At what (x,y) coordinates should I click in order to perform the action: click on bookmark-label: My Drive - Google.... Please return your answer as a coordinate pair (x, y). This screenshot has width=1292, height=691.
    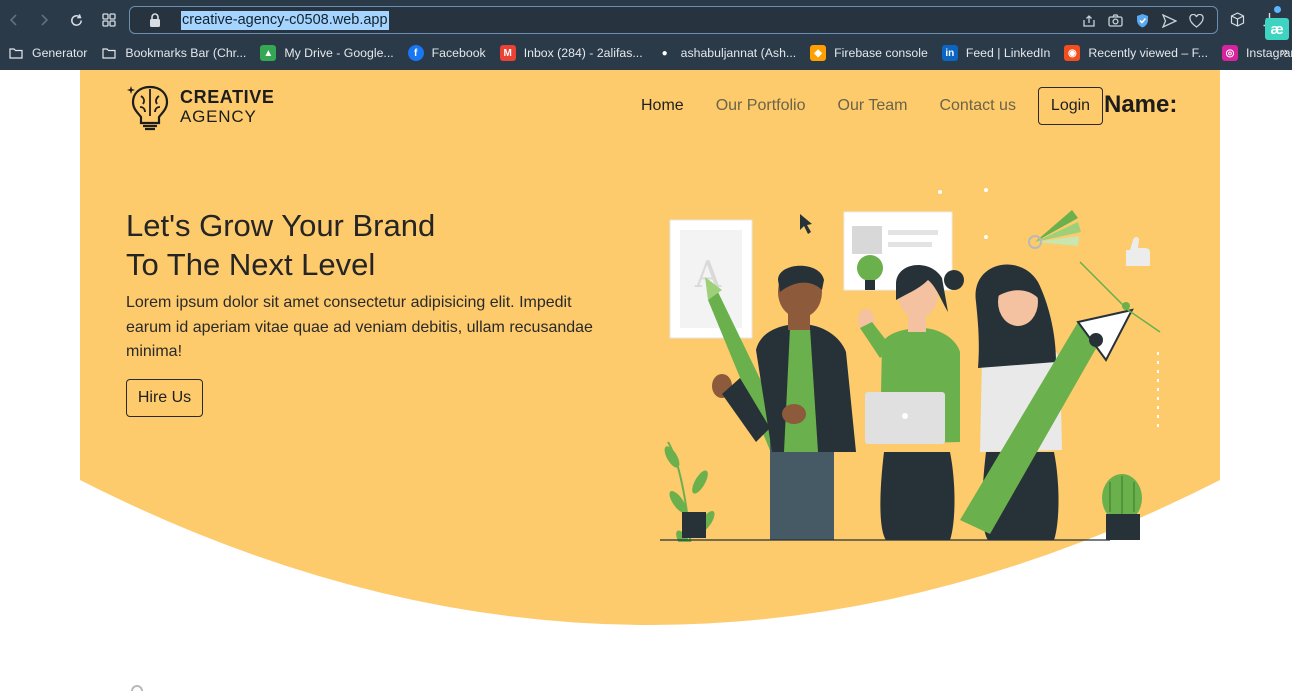
    Looking at the image, I should click on (339, 53).